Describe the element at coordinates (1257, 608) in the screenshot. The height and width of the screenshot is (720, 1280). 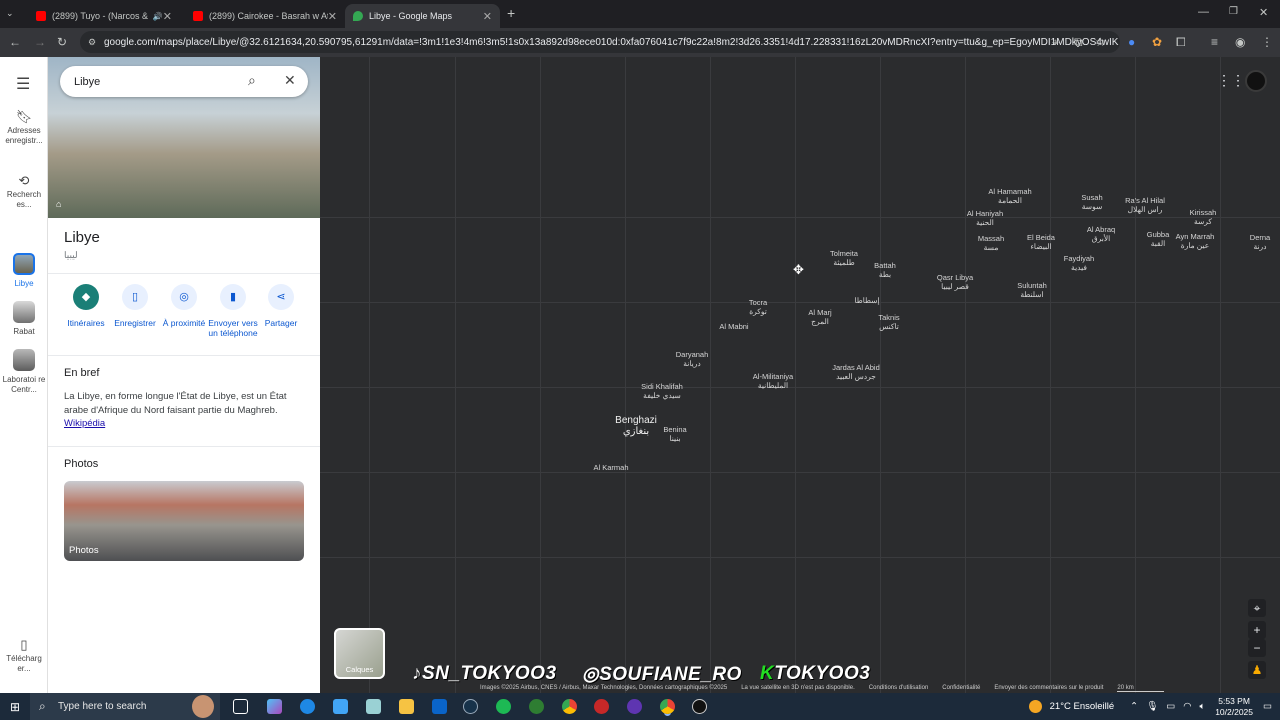
I see `my-location-icon: ⌖` at that location.